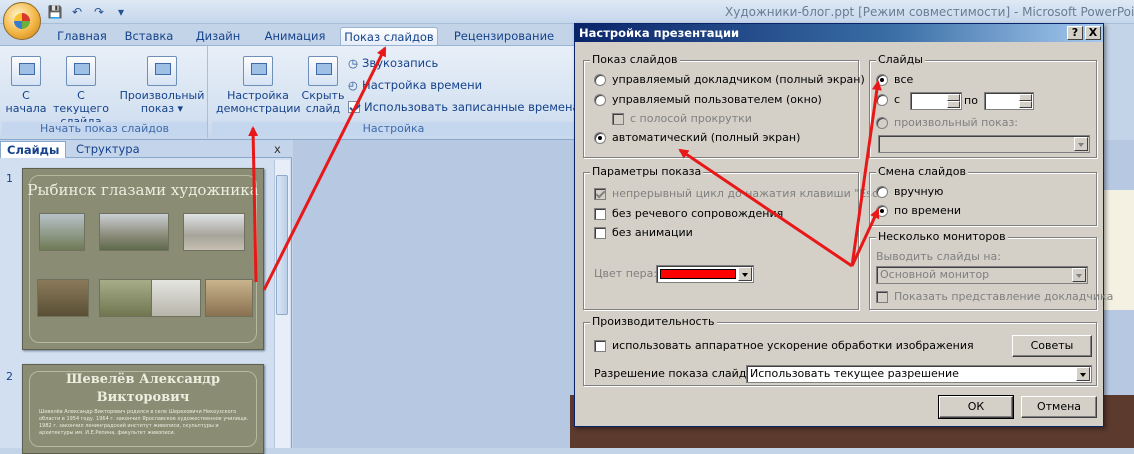 This screenshot has height=454, width=1134. What do you see at coordinates (706, 137) in the screenshot?
I see `radio-label: автоматический (полный экран)` at bounding box center [706, 137].